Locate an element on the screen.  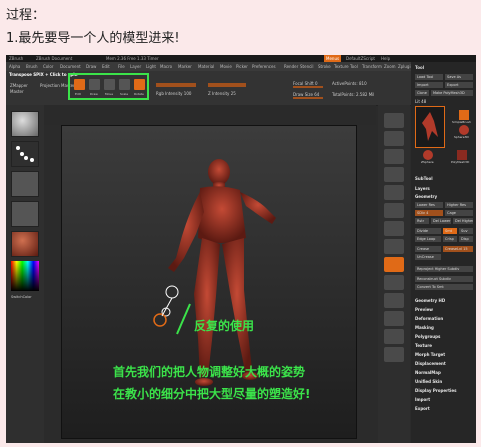
persp-button is located at coordinates (394, 192).